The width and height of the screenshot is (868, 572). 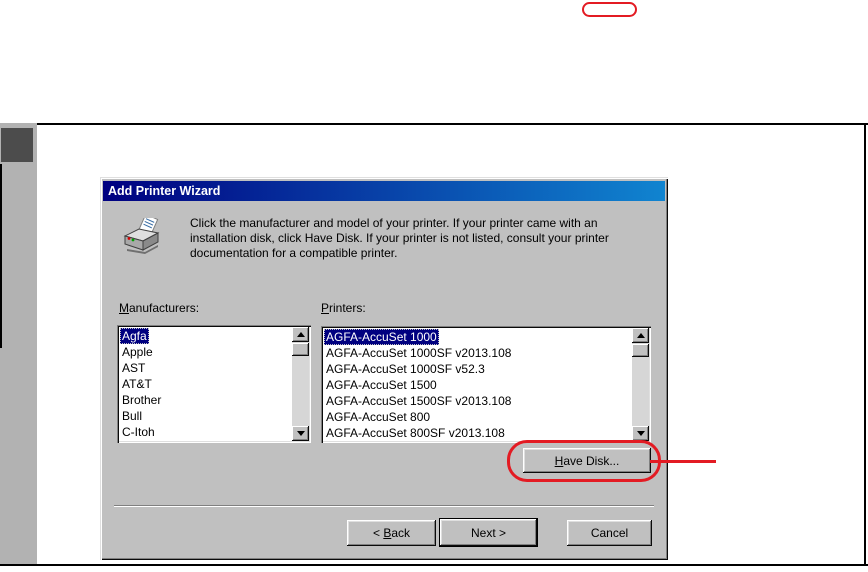 I want to click on dialog-separator, so click(x=384, y=506).